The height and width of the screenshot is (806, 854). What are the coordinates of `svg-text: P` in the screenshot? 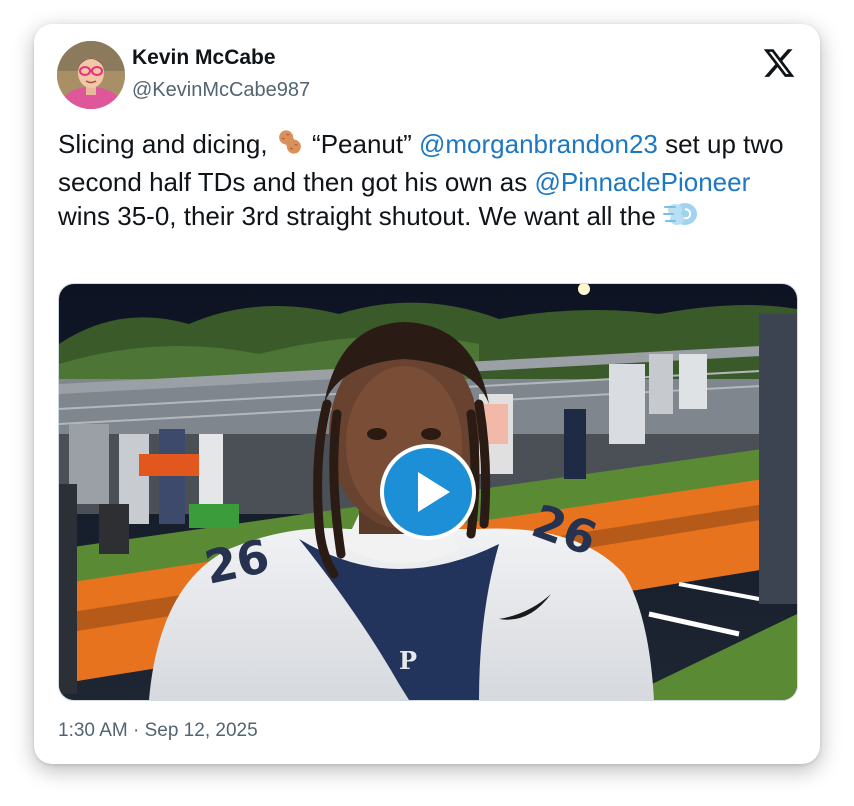 It's located at (408, 660).